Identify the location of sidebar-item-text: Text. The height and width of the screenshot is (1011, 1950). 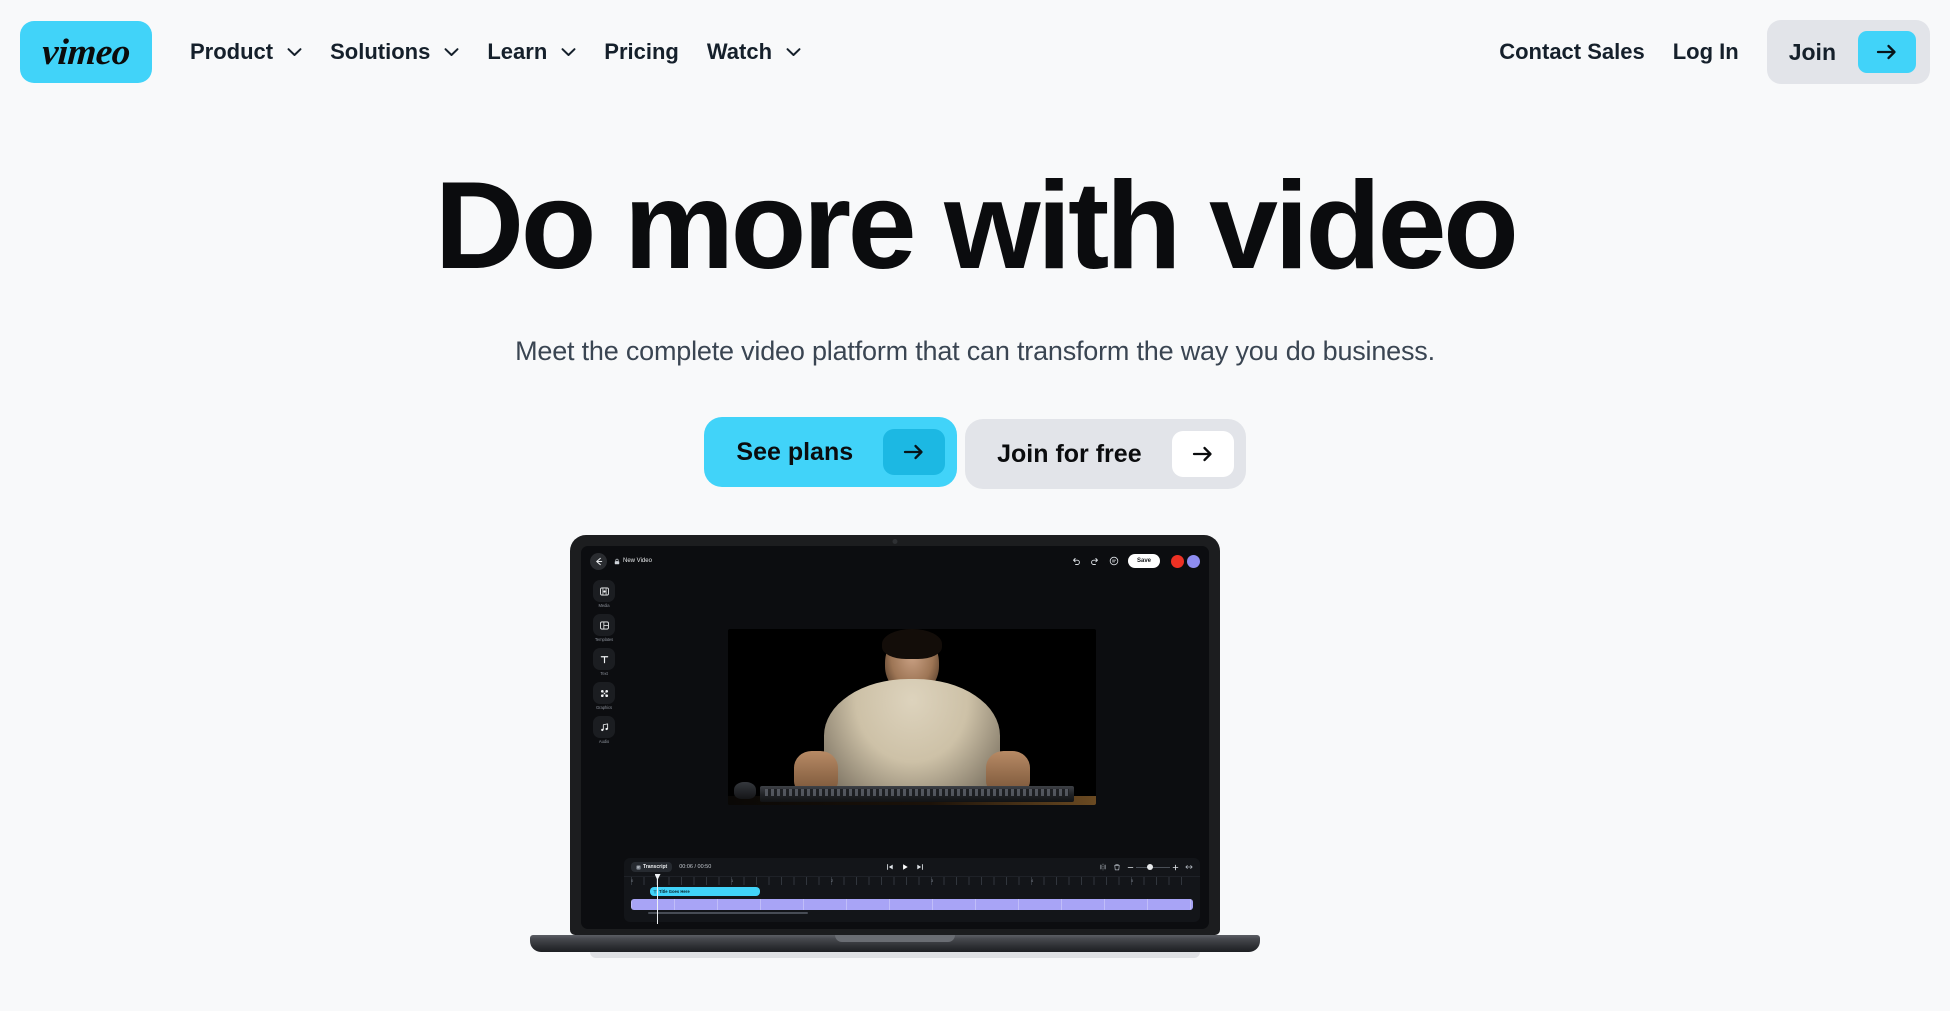
(604, 662).